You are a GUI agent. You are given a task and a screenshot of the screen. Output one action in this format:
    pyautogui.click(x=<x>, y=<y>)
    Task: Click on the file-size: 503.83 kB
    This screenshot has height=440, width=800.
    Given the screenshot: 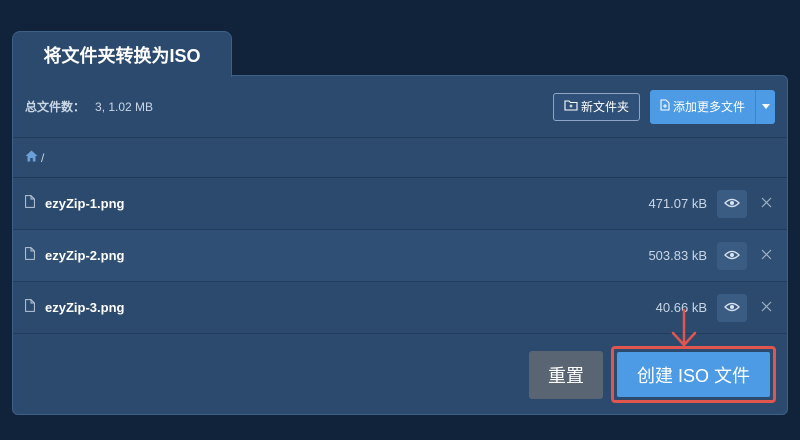 What is the action you would take?
    pyautogui.click(x=677, y=255)
    